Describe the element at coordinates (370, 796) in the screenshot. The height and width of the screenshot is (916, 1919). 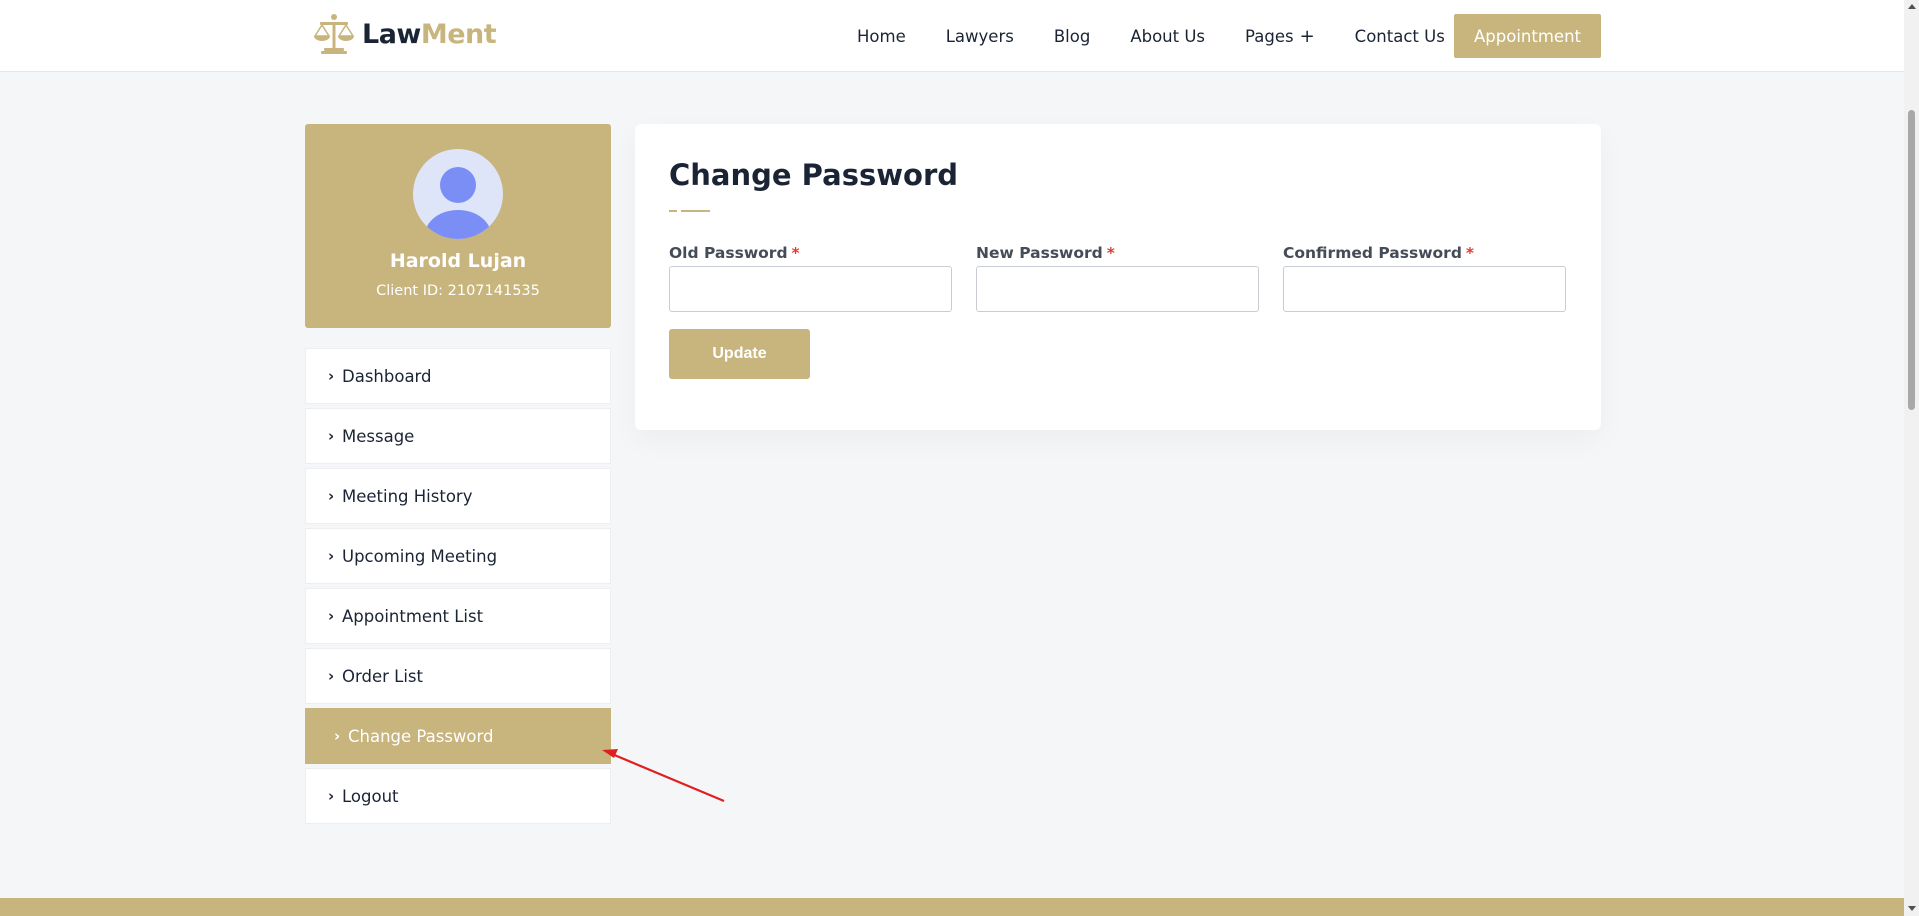
I see `menu-item-label: Logout` at that location.